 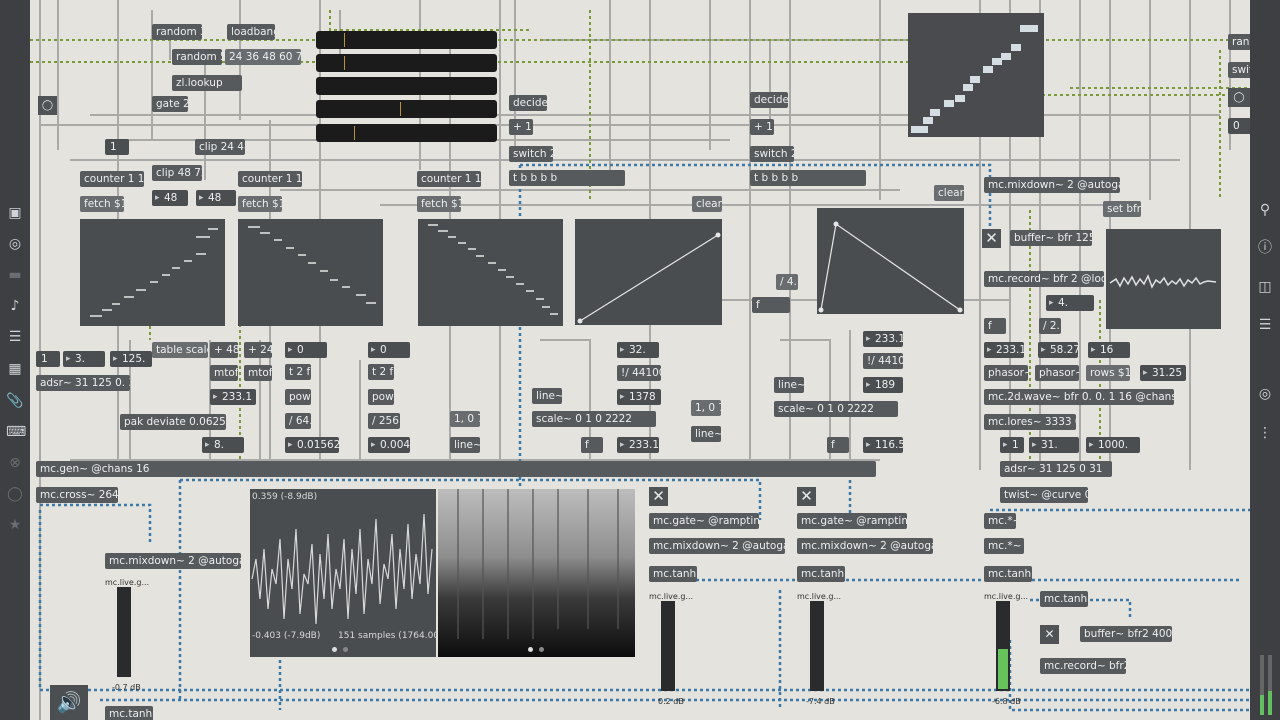 What do you see at coordinates (769, 100) in the screenshot?
I see `decide-b-object: decide` at bounding box center [769, 100].